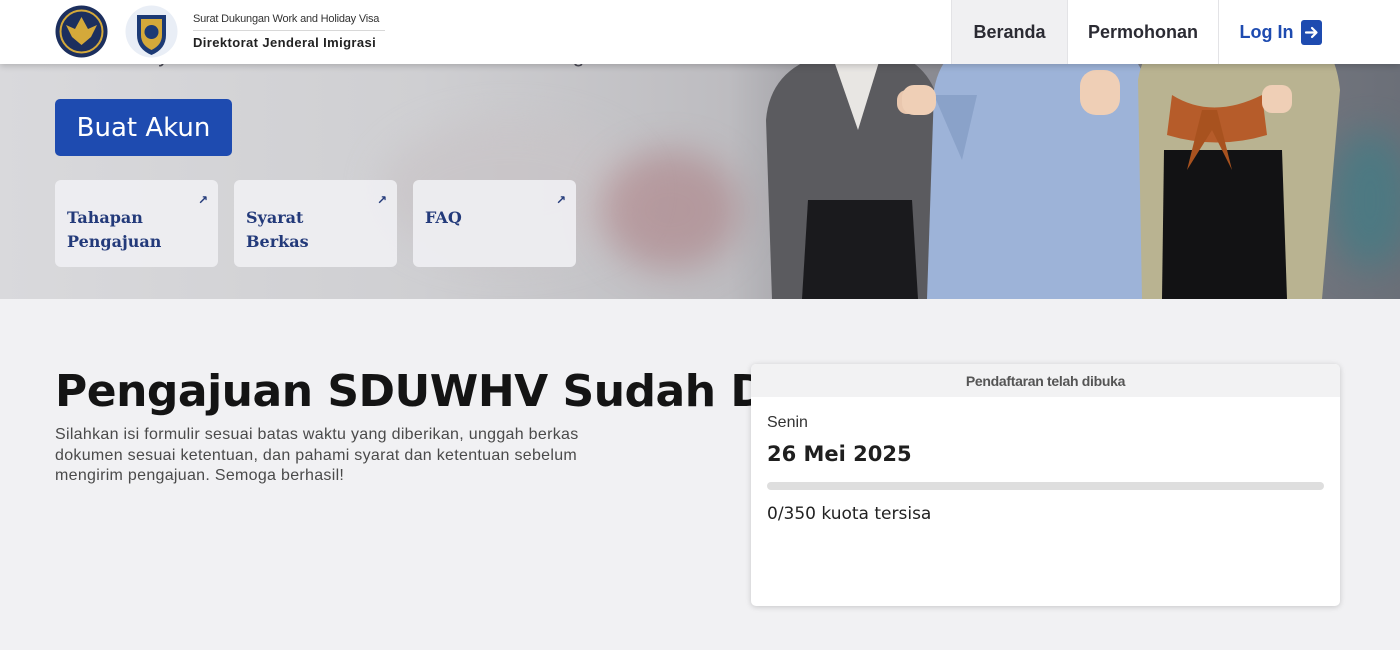 This screenshot has width=1400, height=650. What do you see at coordinates (143, 127) in the screenshot?
I see `create-account-button: Buat Akun` at bounding box center [143, 127].